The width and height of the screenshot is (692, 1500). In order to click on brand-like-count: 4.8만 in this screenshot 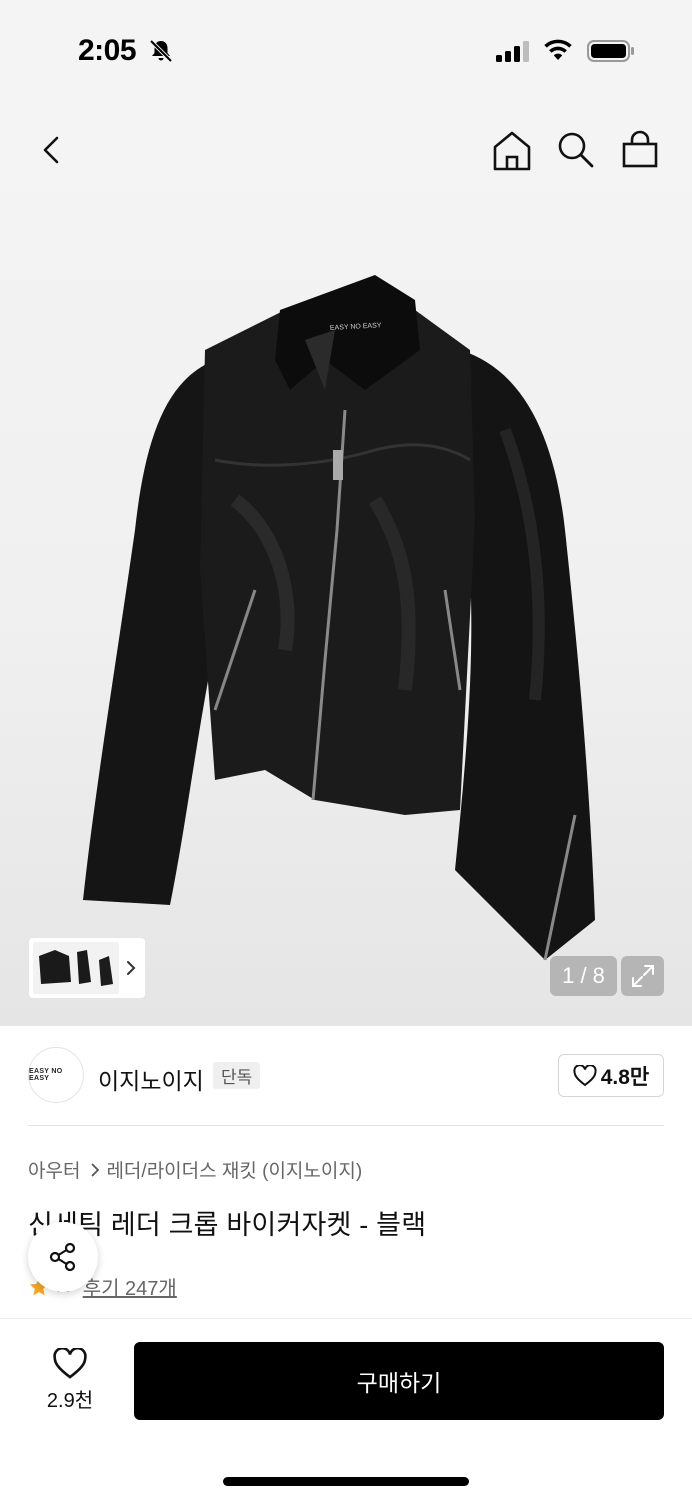, I will do `click(625, 1077)`.